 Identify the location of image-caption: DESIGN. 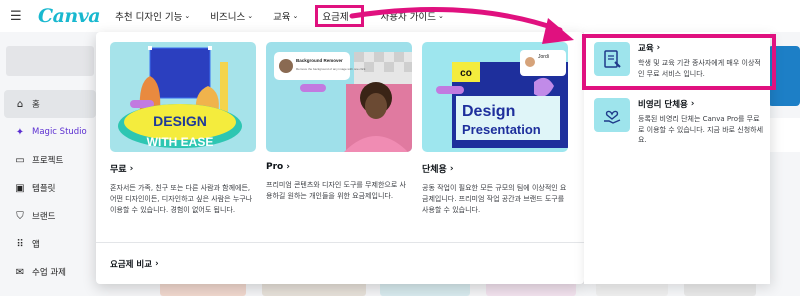
(180, 121).